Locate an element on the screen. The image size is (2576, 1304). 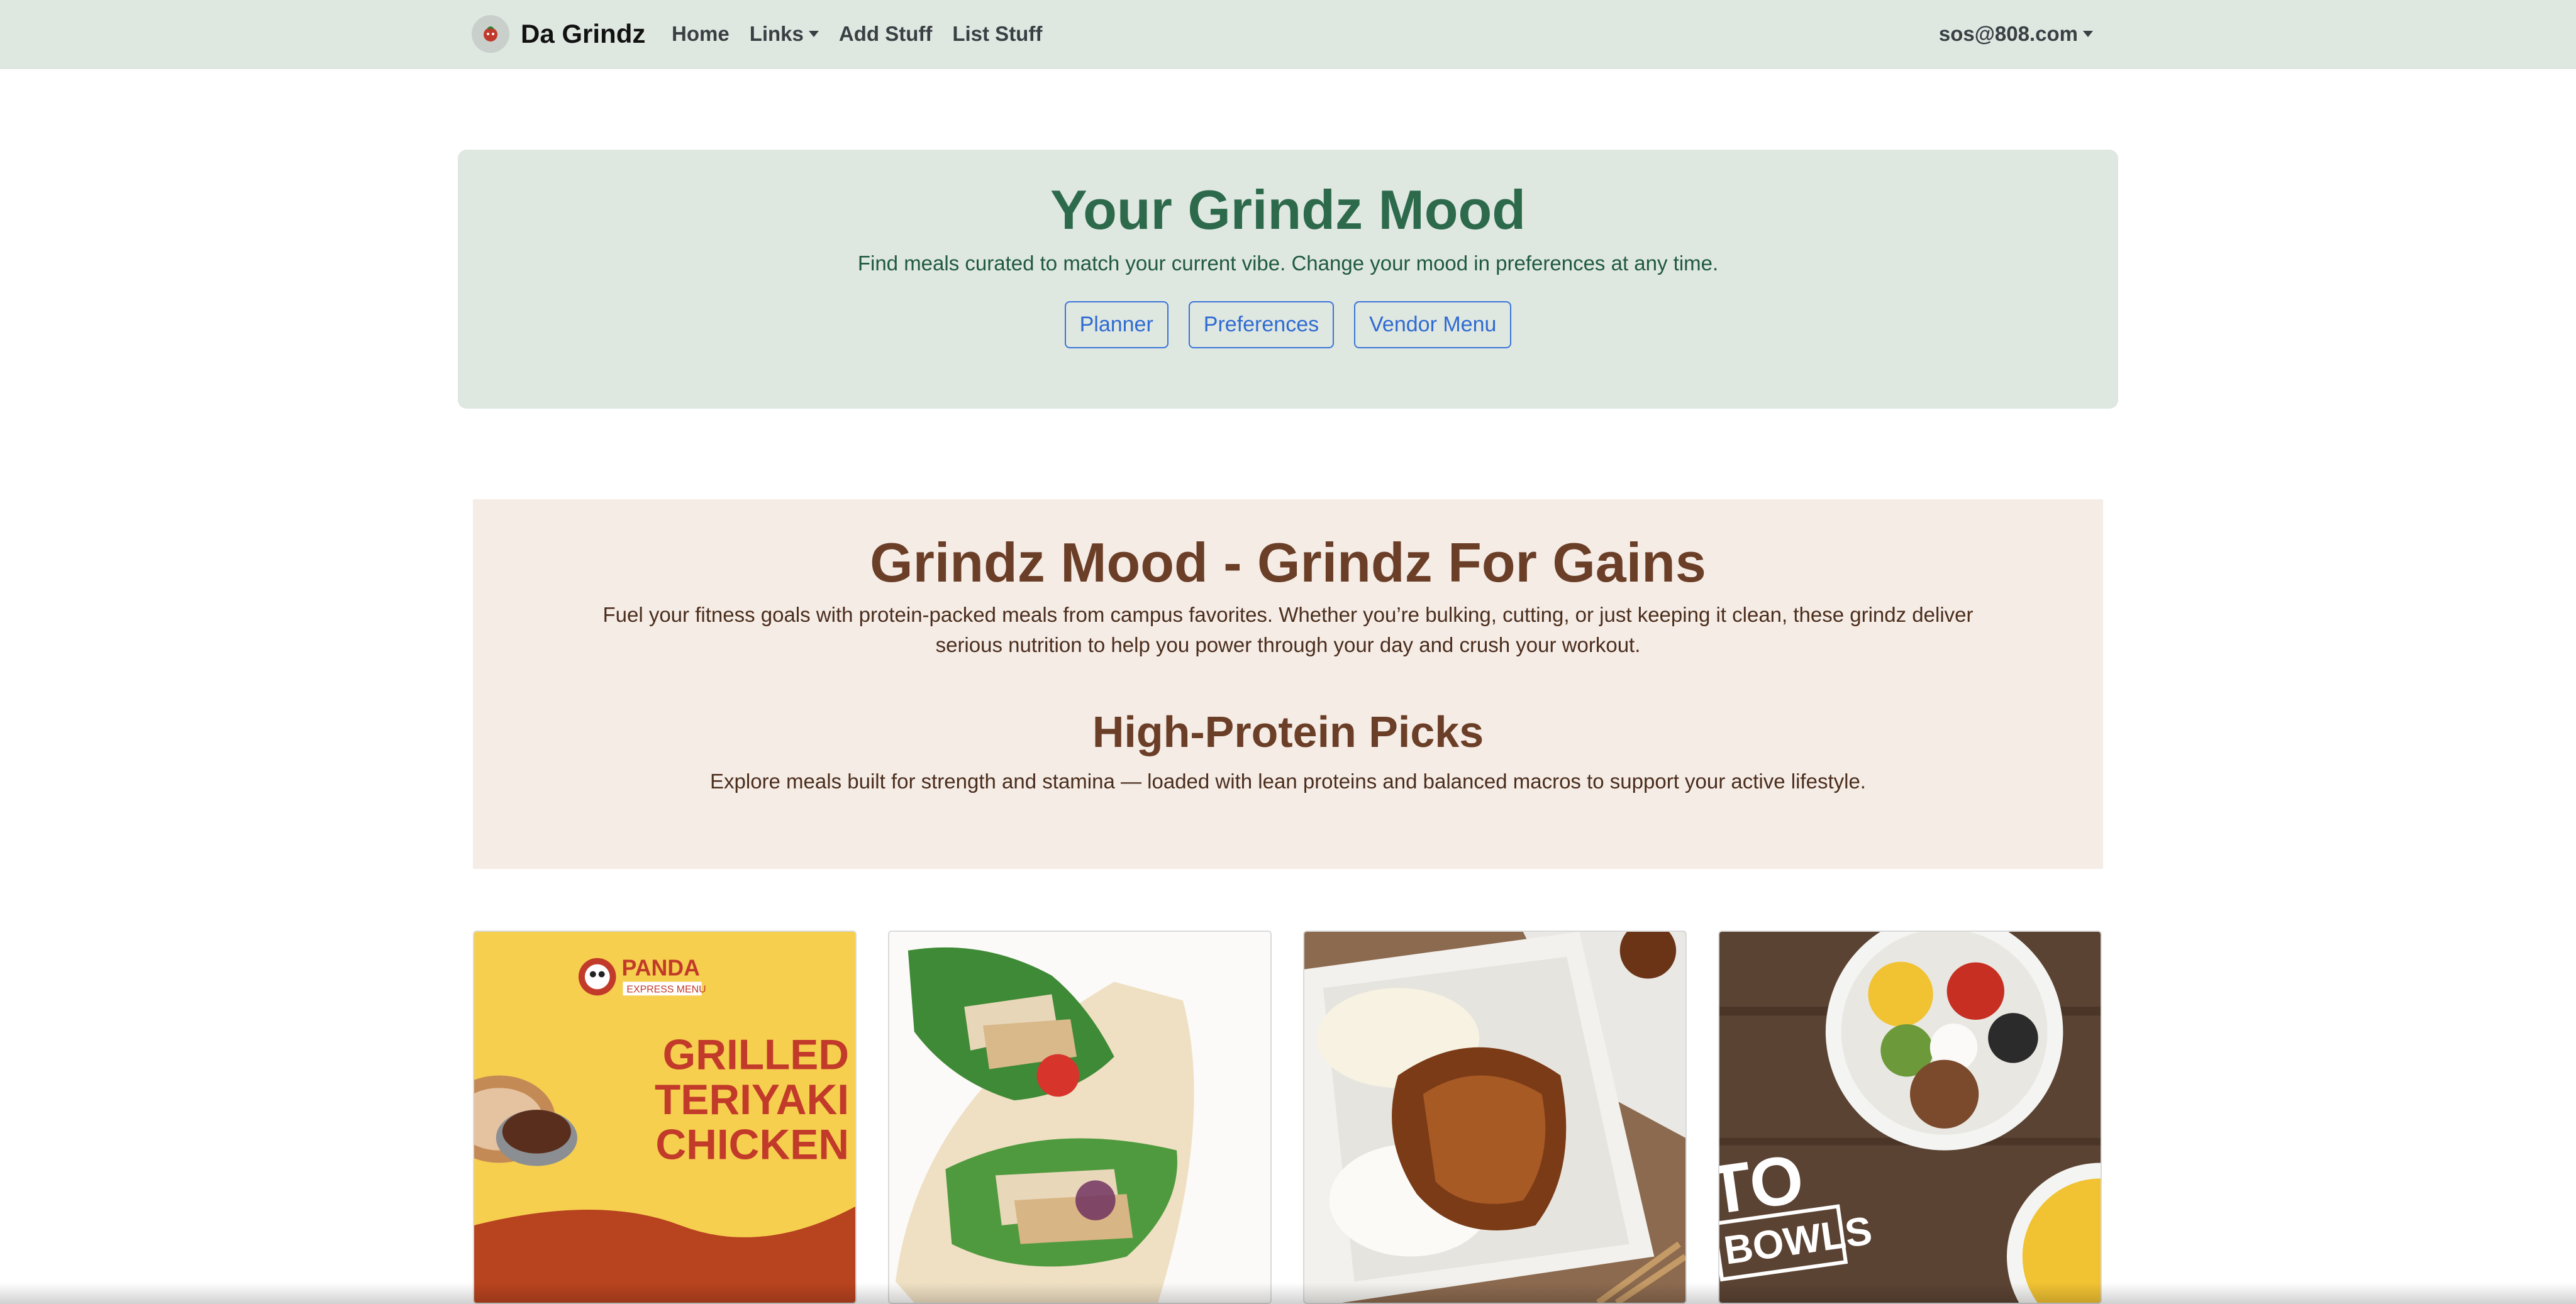
burrito-bowls-photo: TO BOWLS is located at coordinates (1910, 1117).